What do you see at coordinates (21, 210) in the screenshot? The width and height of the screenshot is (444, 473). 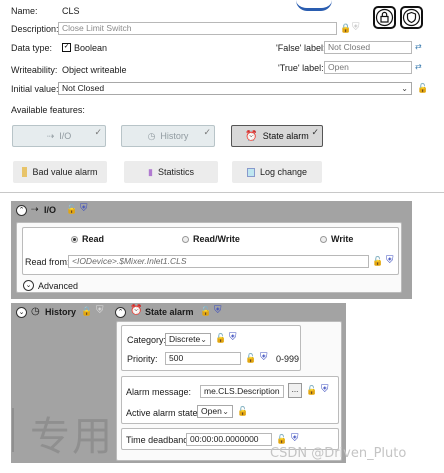 I see `collapse-io-button: ⌃` at bounding box center [21, 210].